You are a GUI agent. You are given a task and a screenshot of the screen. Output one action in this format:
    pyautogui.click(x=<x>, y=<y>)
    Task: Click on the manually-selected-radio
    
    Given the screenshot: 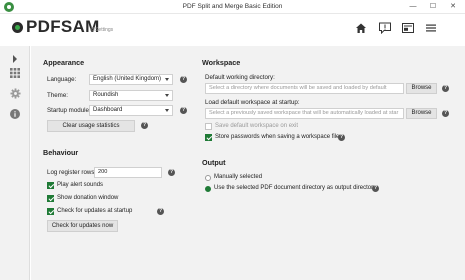 What is the action you would take?
    pyautogui.click(x=208, y=178)
    